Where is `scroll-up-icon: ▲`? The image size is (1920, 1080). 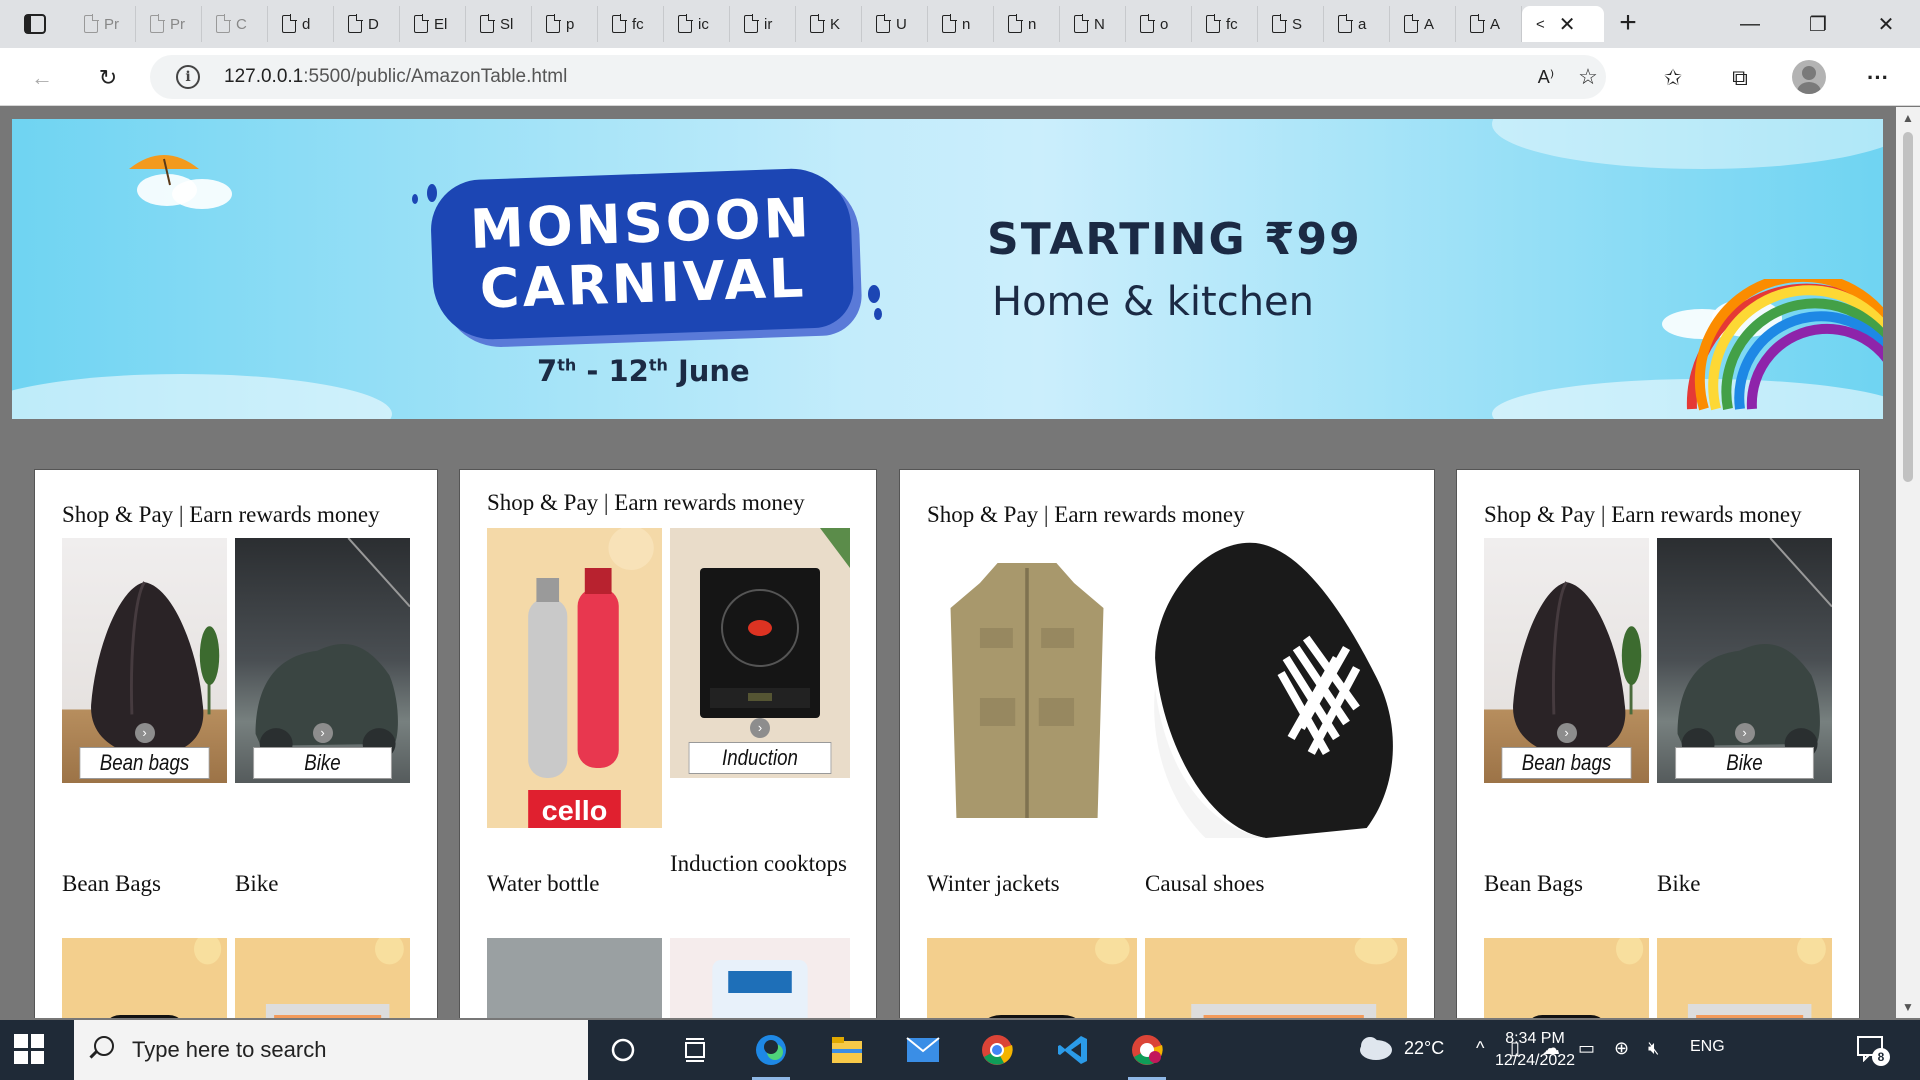 scroll-up-icon: ▲ is located at coordinates (1908, 118).